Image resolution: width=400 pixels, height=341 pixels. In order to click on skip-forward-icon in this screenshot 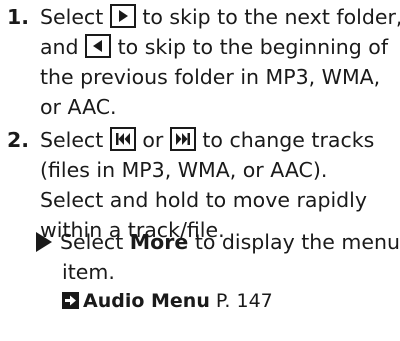, I will do `click(182, 139)`.